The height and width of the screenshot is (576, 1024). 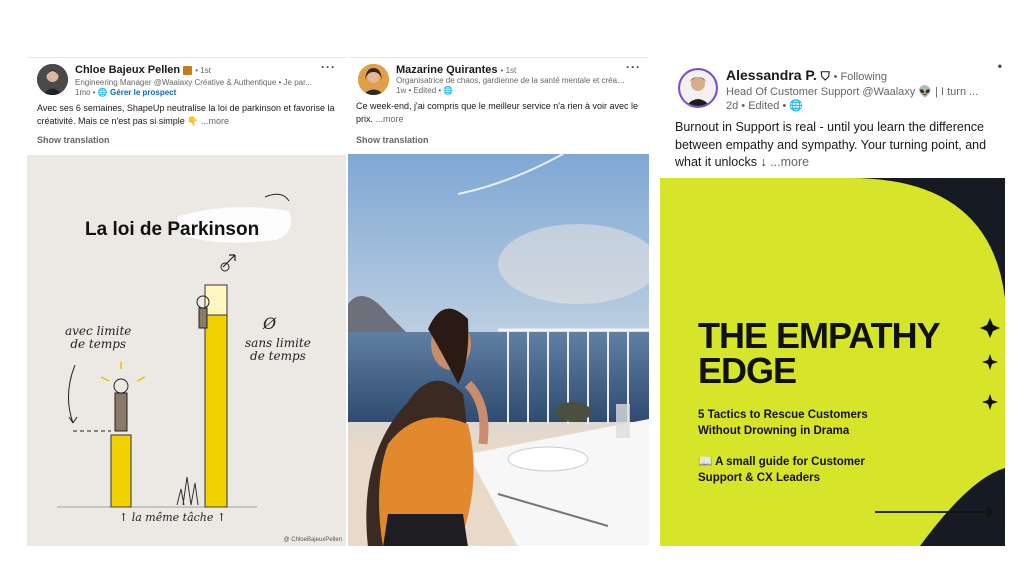 What do you see at coordinates (143, 70) in the screenshot?
I see `author-name: Chloe Bajeux Pellen • 1st` at bounding box center [143, 70].